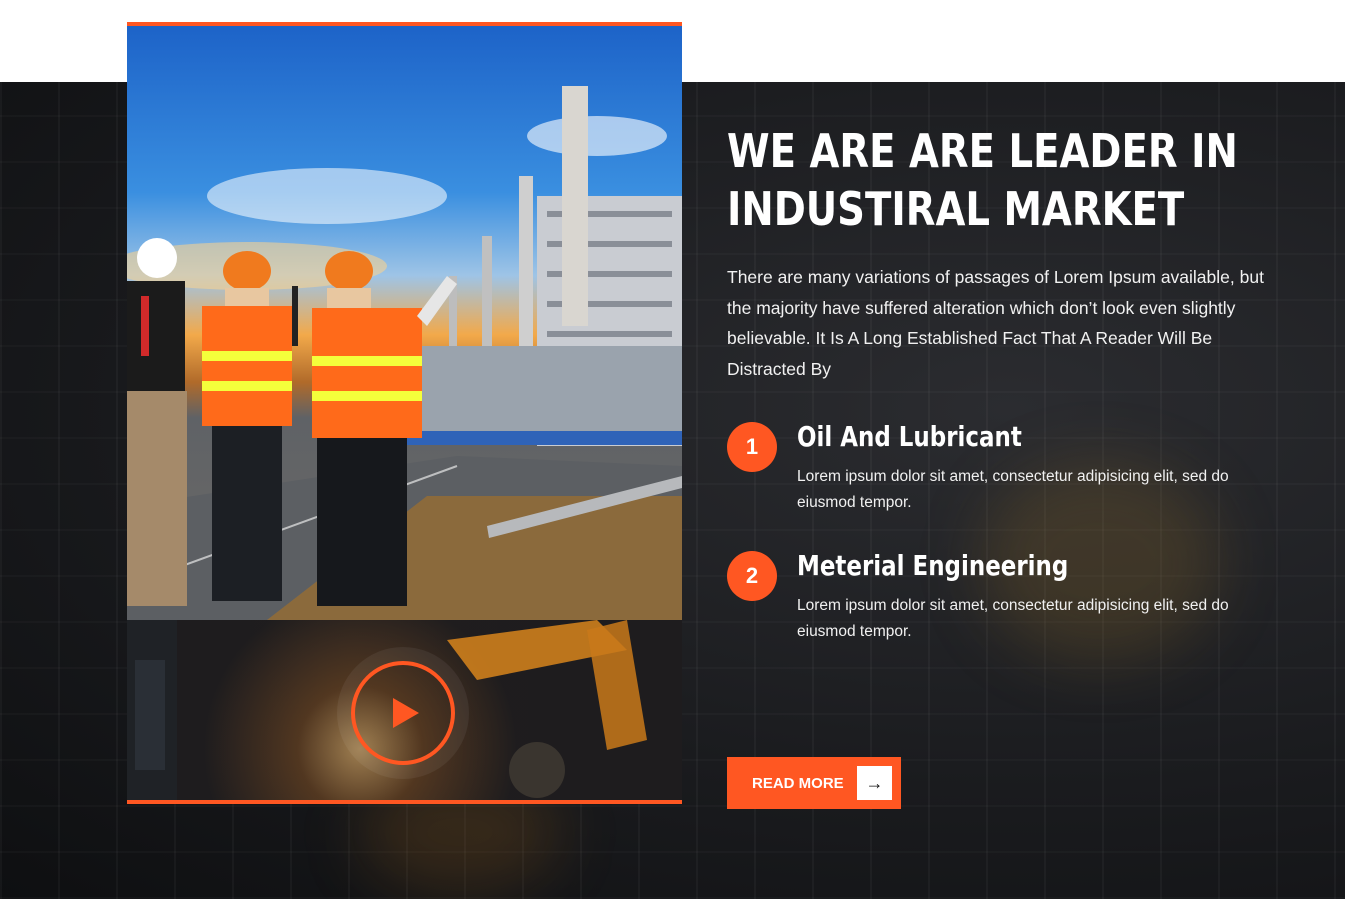  Describe the element at coordinates (987, 180) in the screenshot. I see `section-heading: WE ARE ARE LEADER IN INDUSTIRAL MARKET` at that location.